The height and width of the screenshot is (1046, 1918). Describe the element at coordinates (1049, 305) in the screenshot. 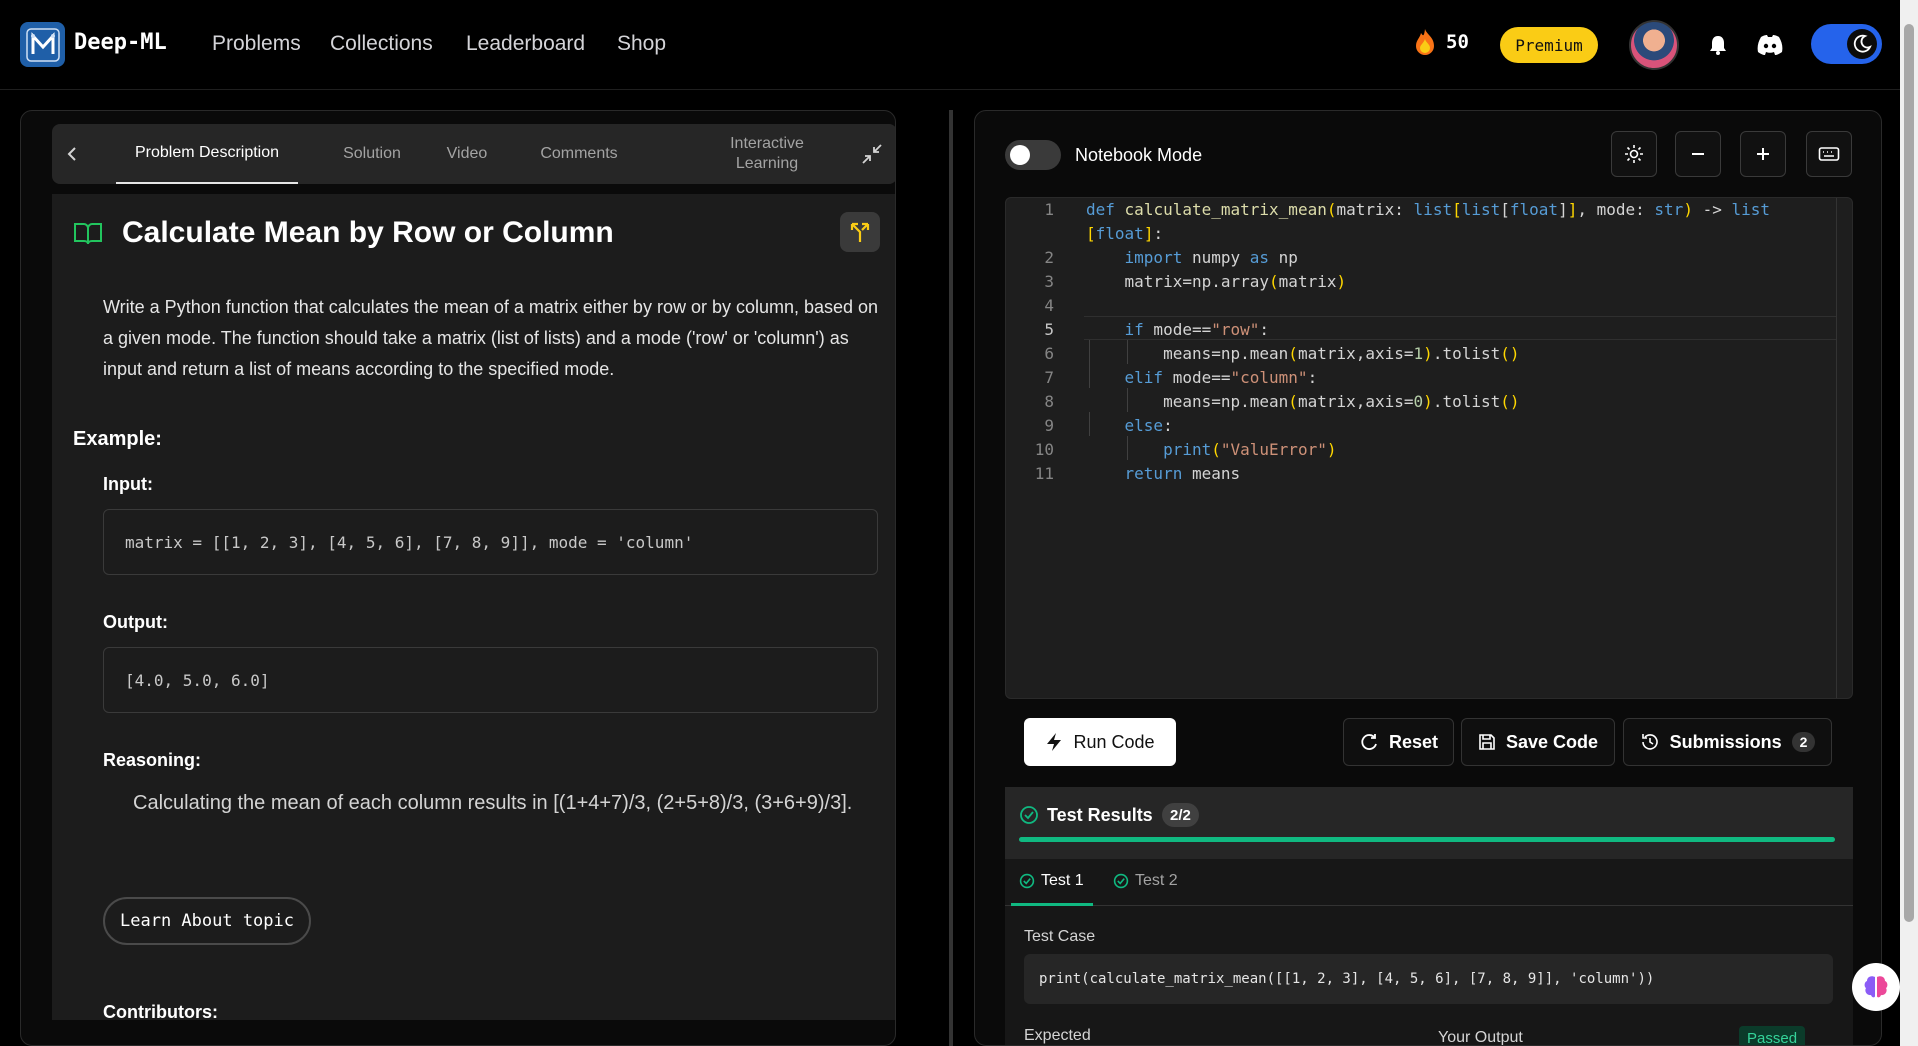

I see `line-number: 4` at that location.